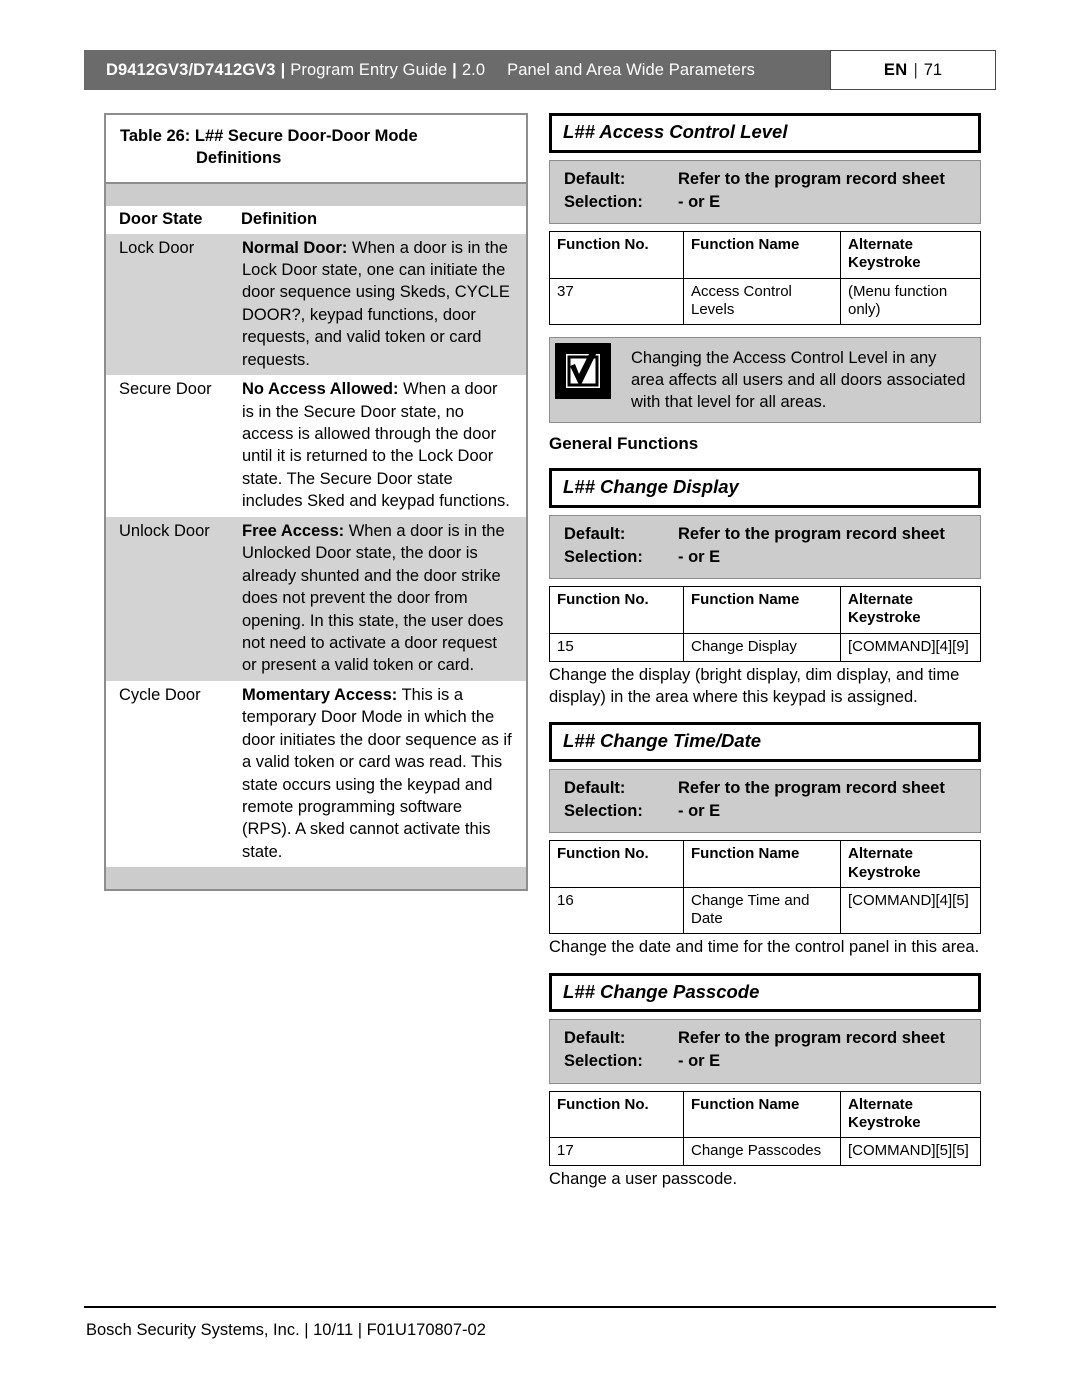 The height and width of the screenshot is (1397, 1080). Describe the element at coordinates (191, 69) in the screenshot. I see `header-model: D9412GV3/D7412GV3` at that location.